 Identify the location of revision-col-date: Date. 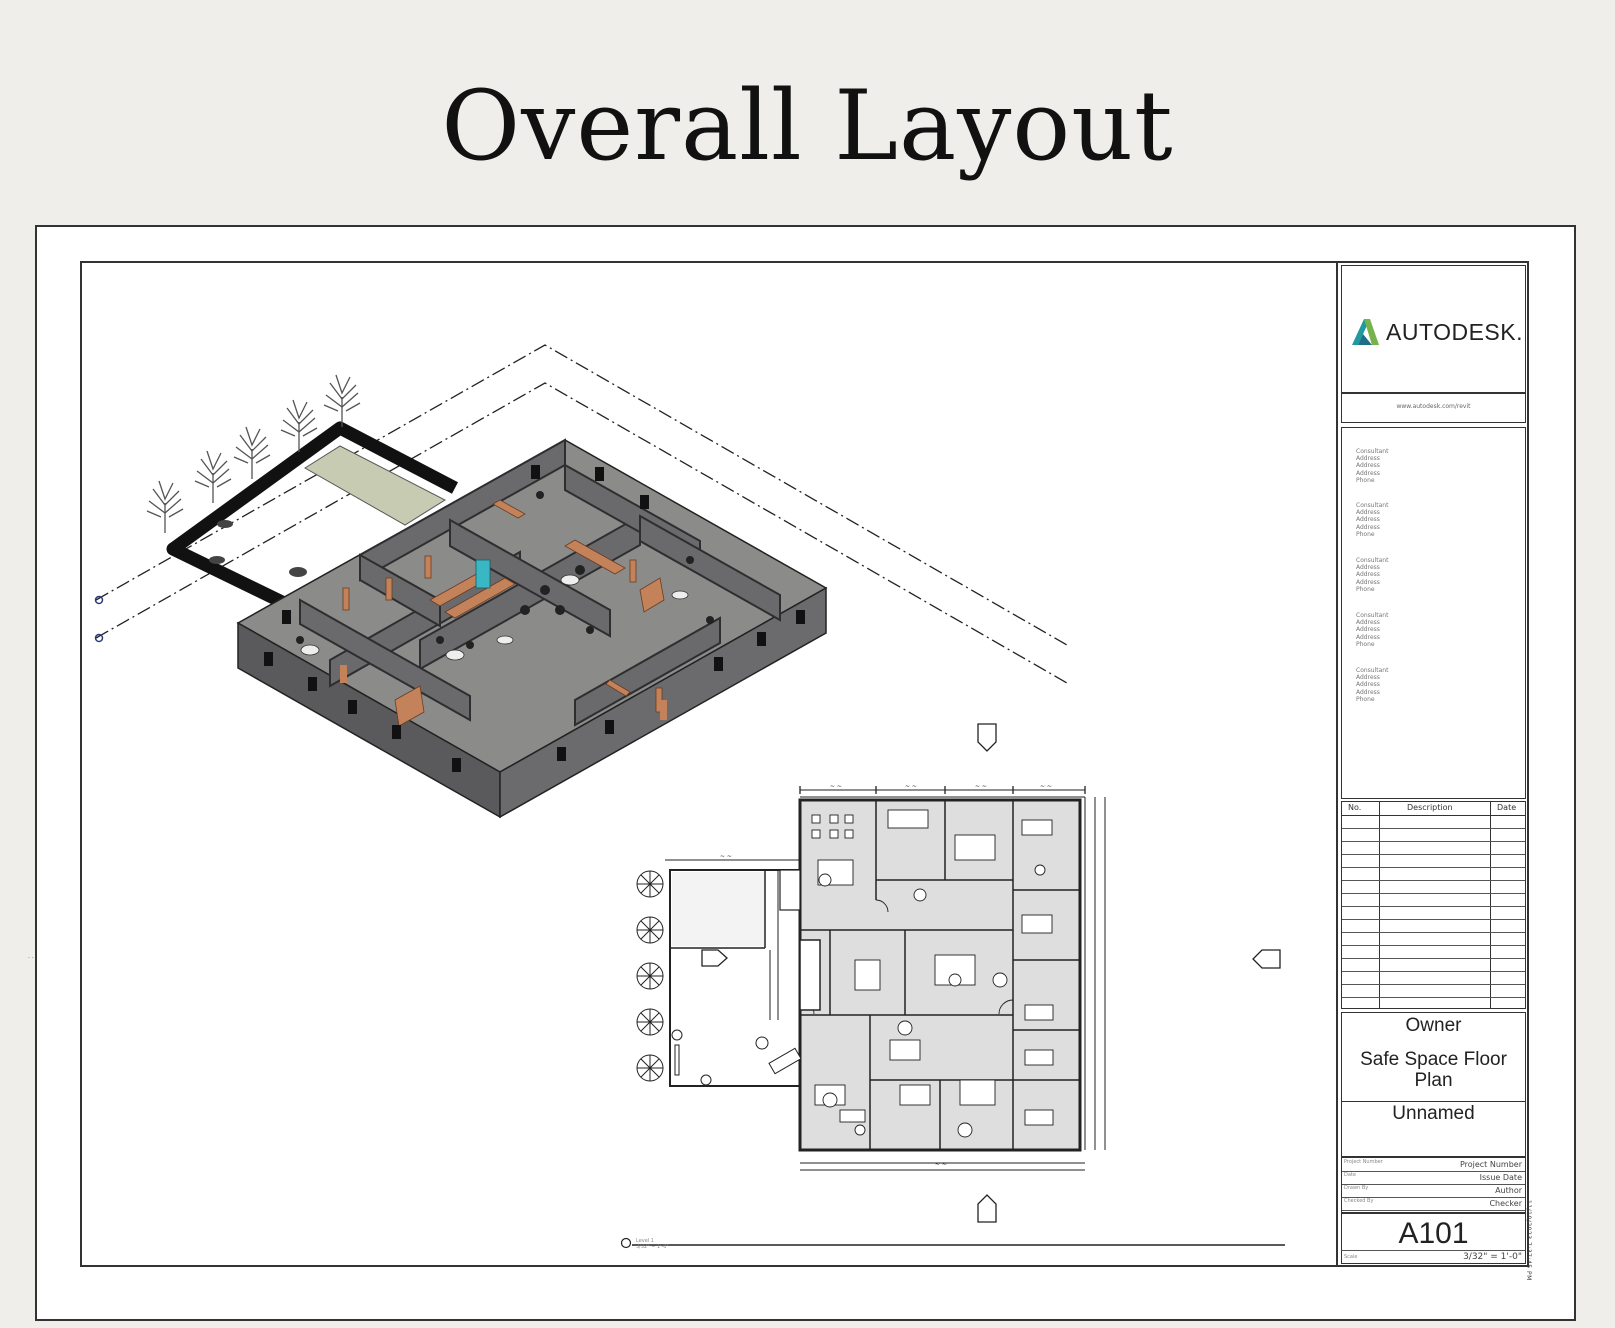
(1507, 807).